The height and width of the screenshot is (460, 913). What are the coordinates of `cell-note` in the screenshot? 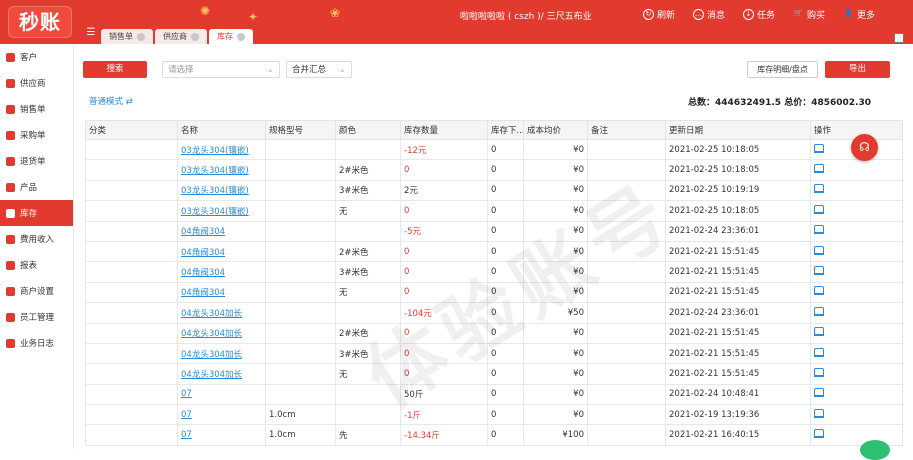 It's located at (626, 272).